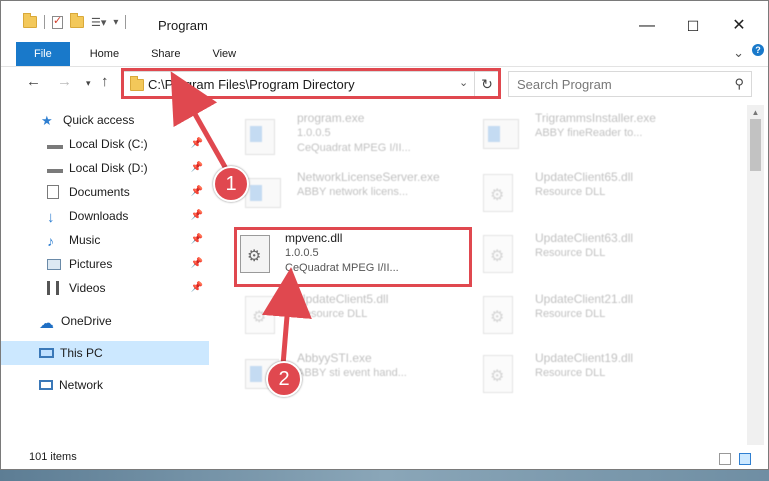  What do you see at coordinates (384, 475) in the screenshot?
I see `desktop-background` at bounding box center [384, 475].